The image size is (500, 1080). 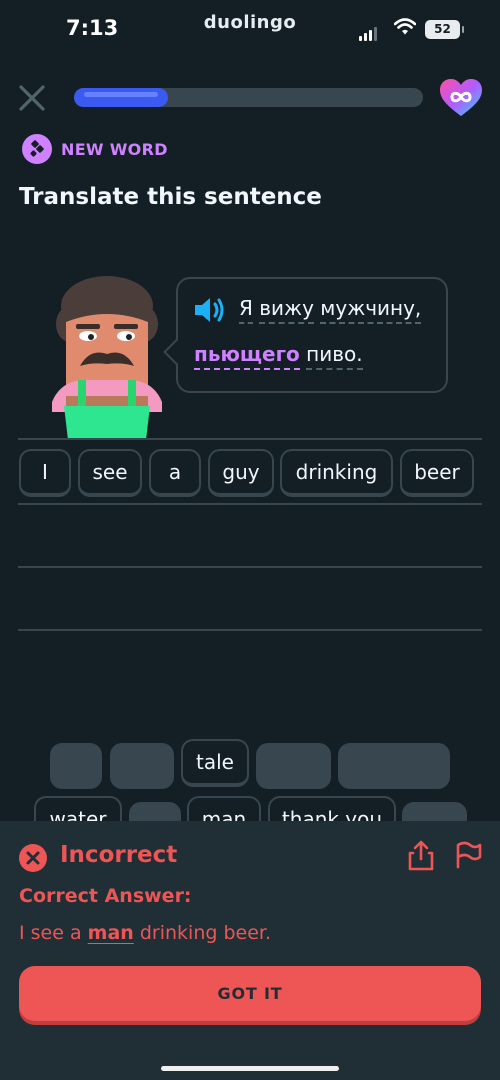 I want to click on wifi-icon, so click(x=405, y=26).